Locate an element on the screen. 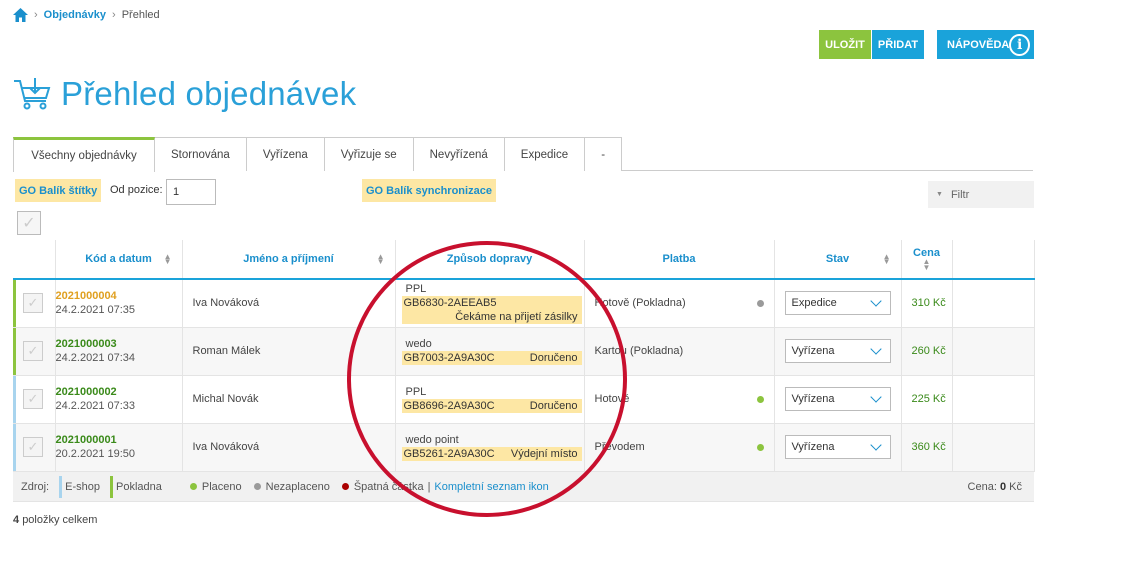 Image resolution: width=1123 pixels, height=581 pixels. page-title: Přehled objednávek is located at coordinates (209, 93).